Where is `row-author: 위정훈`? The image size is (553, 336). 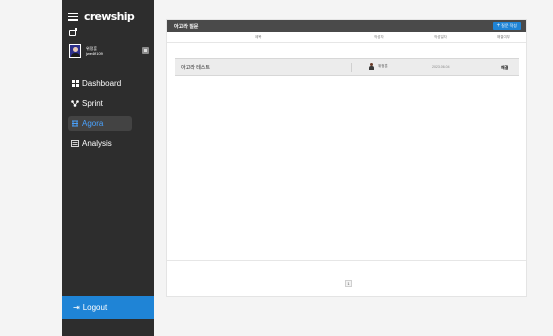 row-author: 위정훈 is located at coordinates (378, 66).